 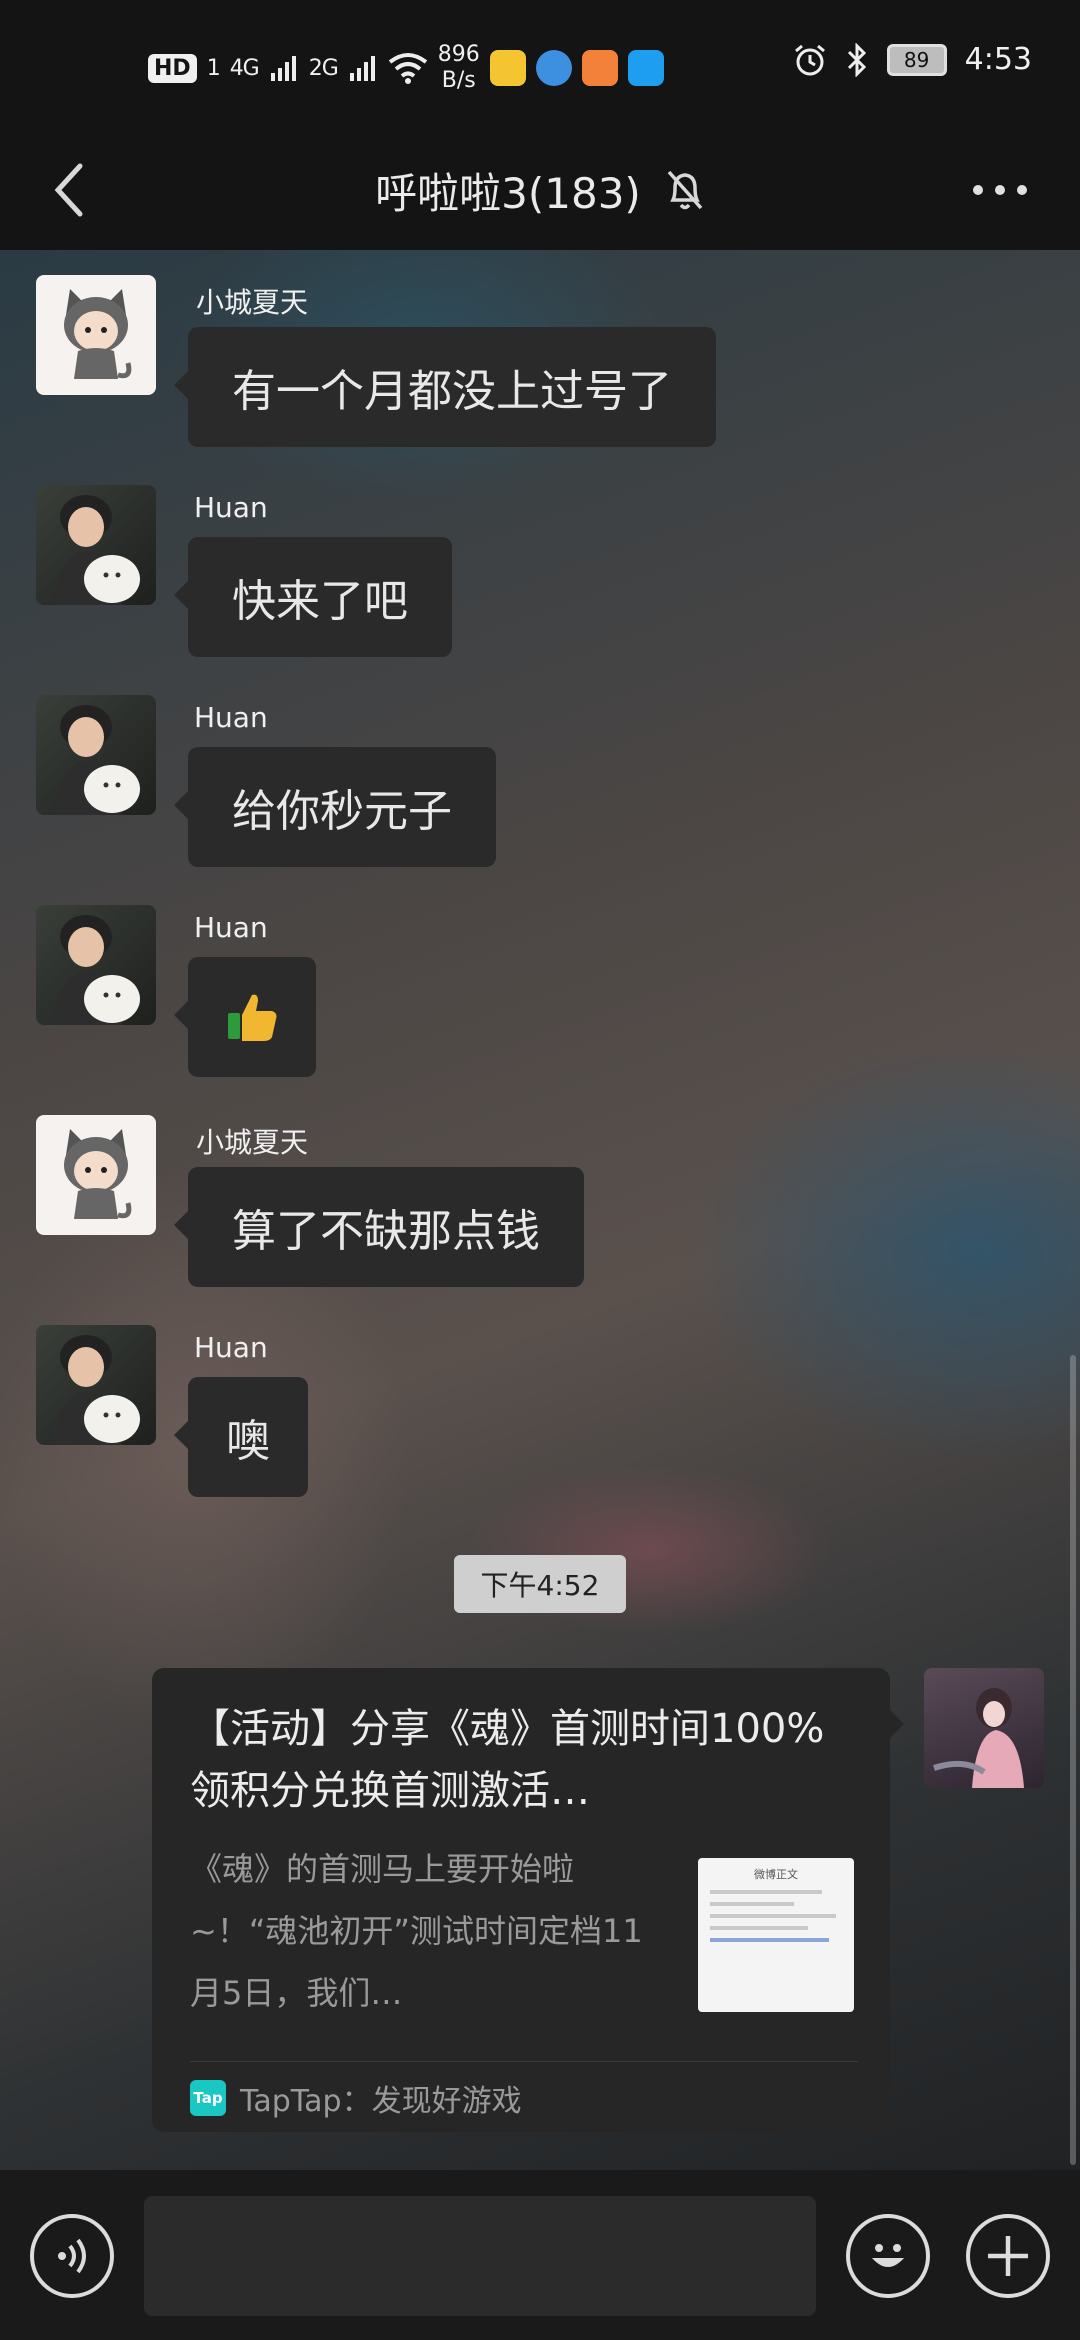 What do you see at coordinates (685, 190) in the screenshot?
I see `bell-muted-icon` at bounding box center [685, 190].